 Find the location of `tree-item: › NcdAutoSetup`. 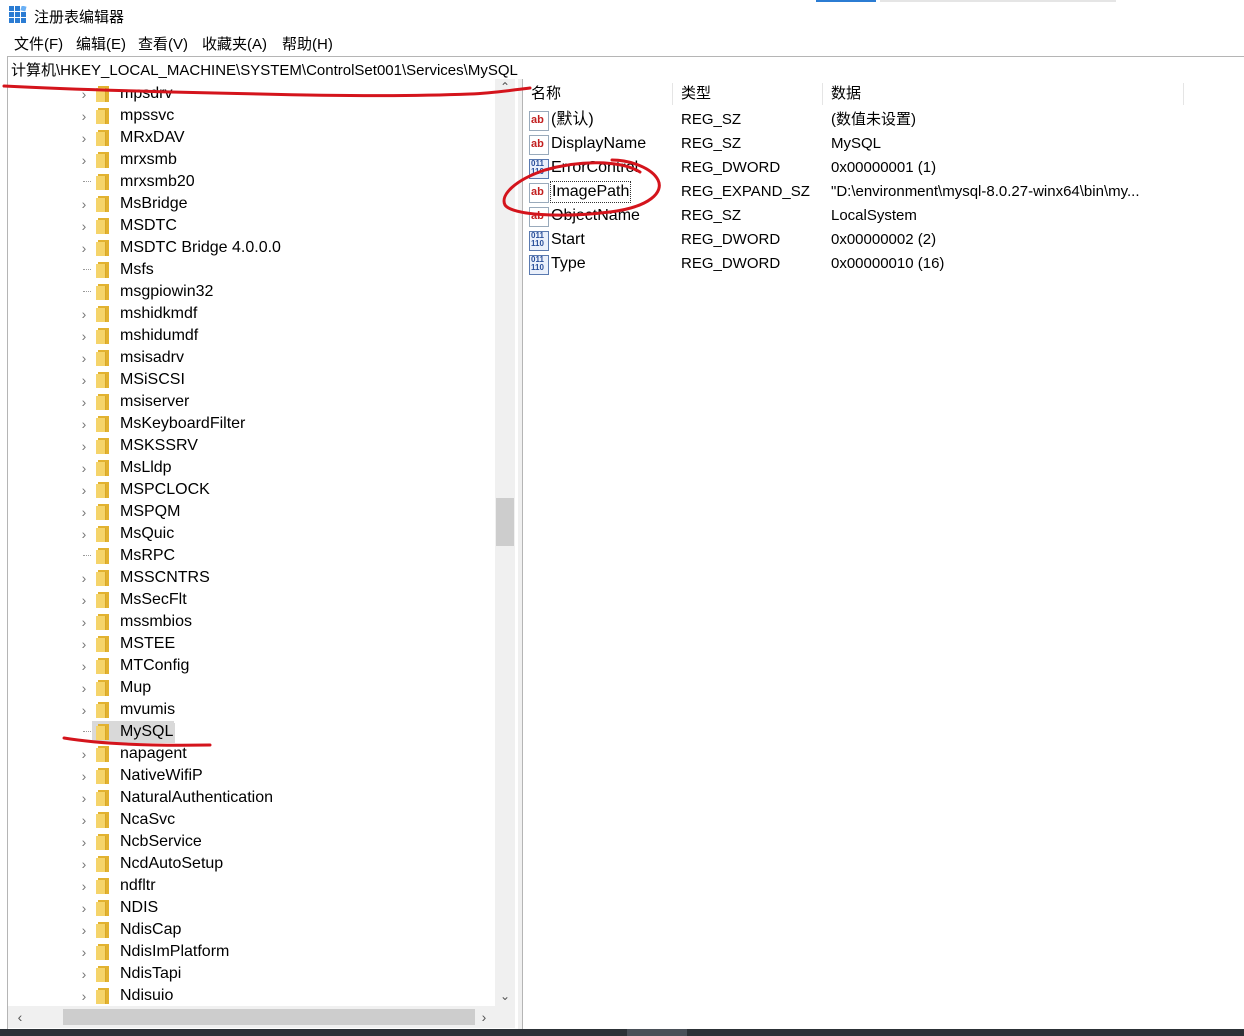

tree-item: › NcdAutoSetup is located at coordinates (252, 864).